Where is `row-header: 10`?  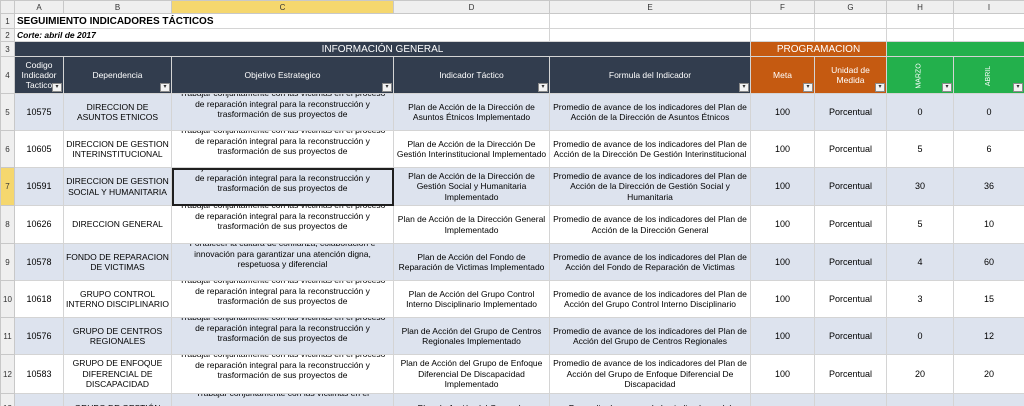
row-header: 10 is located at coordinates (7, 299).